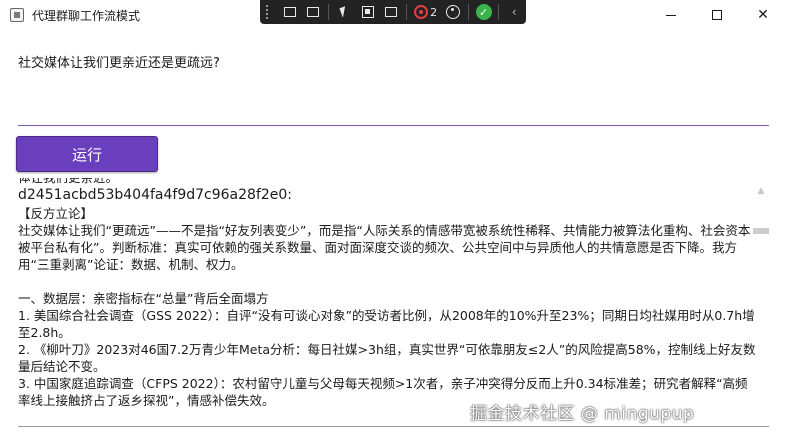  Describe the element at coordinates (155, 195) in the screenshot. I see `agent-id: d2451acbd53b404fa4f9d7c96a28f2e0:` at that location.